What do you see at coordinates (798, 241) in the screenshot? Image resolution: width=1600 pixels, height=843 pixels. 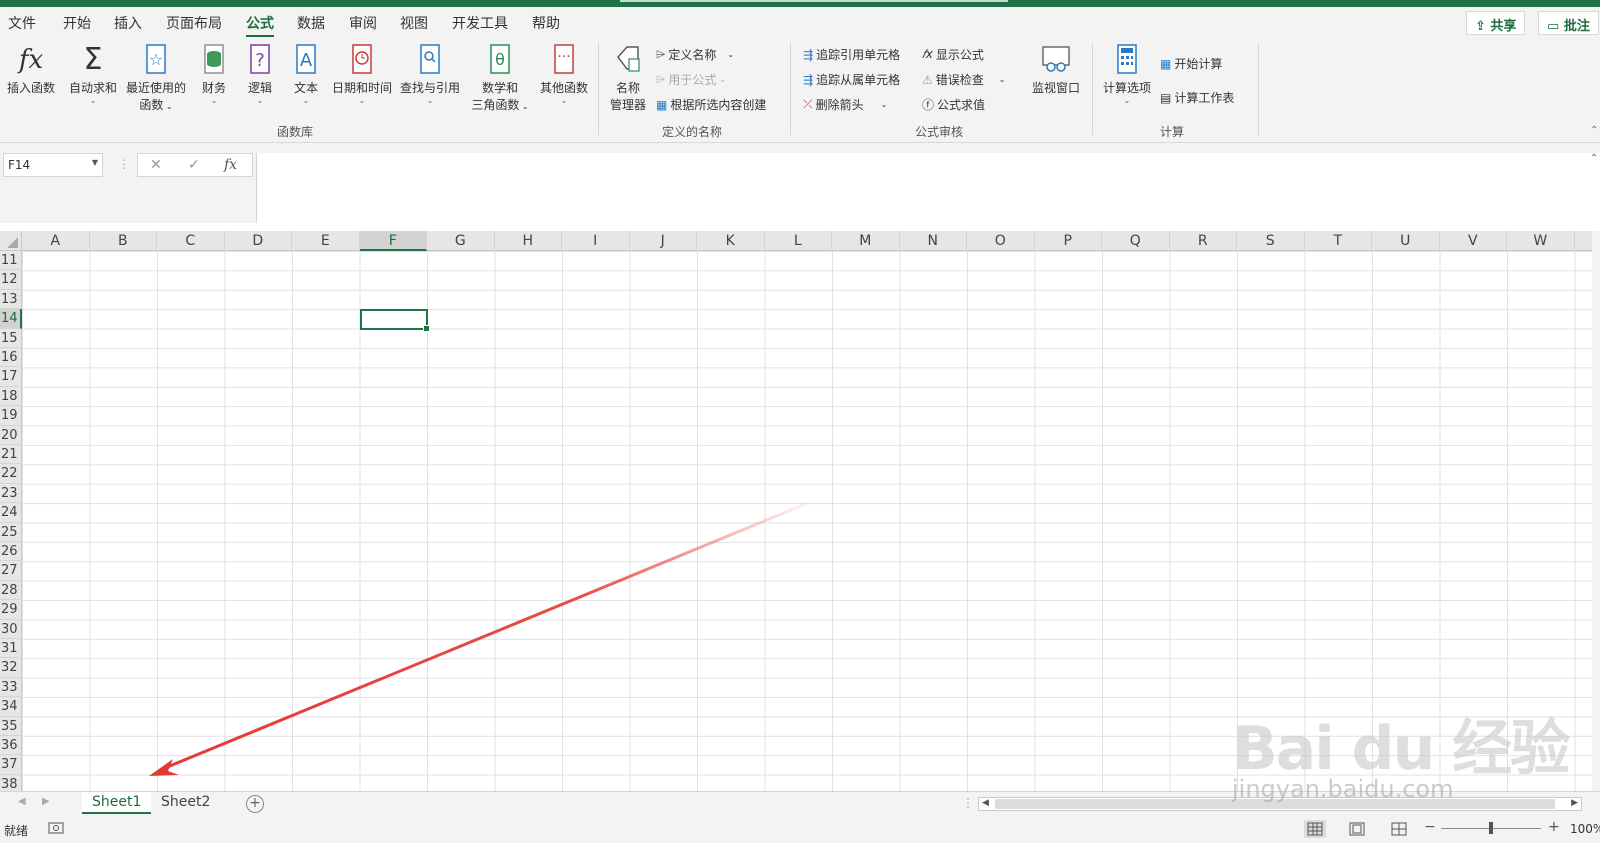 I see `column-header-l: L` at bounding box center [798, 241].